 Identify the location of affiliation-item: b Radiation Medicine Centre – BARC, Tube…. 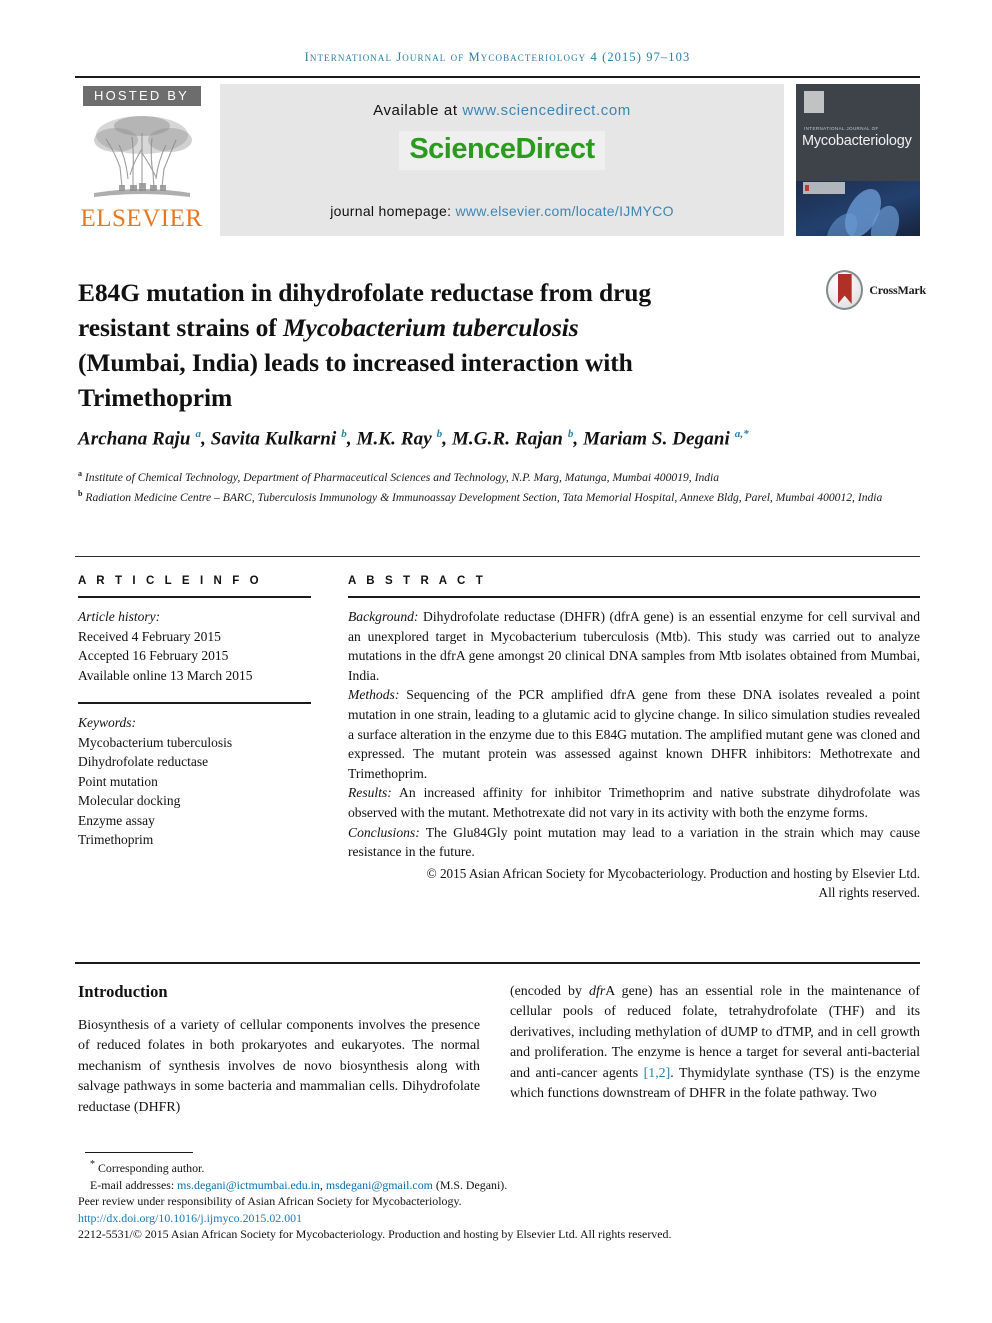
(504, 496).